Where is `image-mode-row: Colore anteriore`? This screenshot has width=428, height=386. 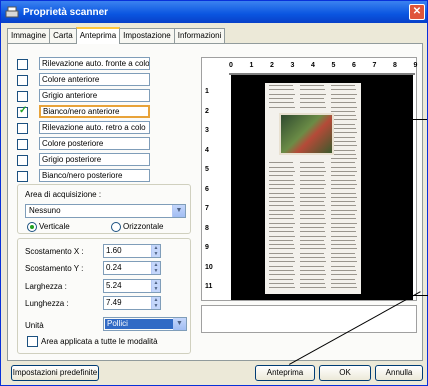
image-mode-row: Colore anteriore is located at coordinates (83, 80).